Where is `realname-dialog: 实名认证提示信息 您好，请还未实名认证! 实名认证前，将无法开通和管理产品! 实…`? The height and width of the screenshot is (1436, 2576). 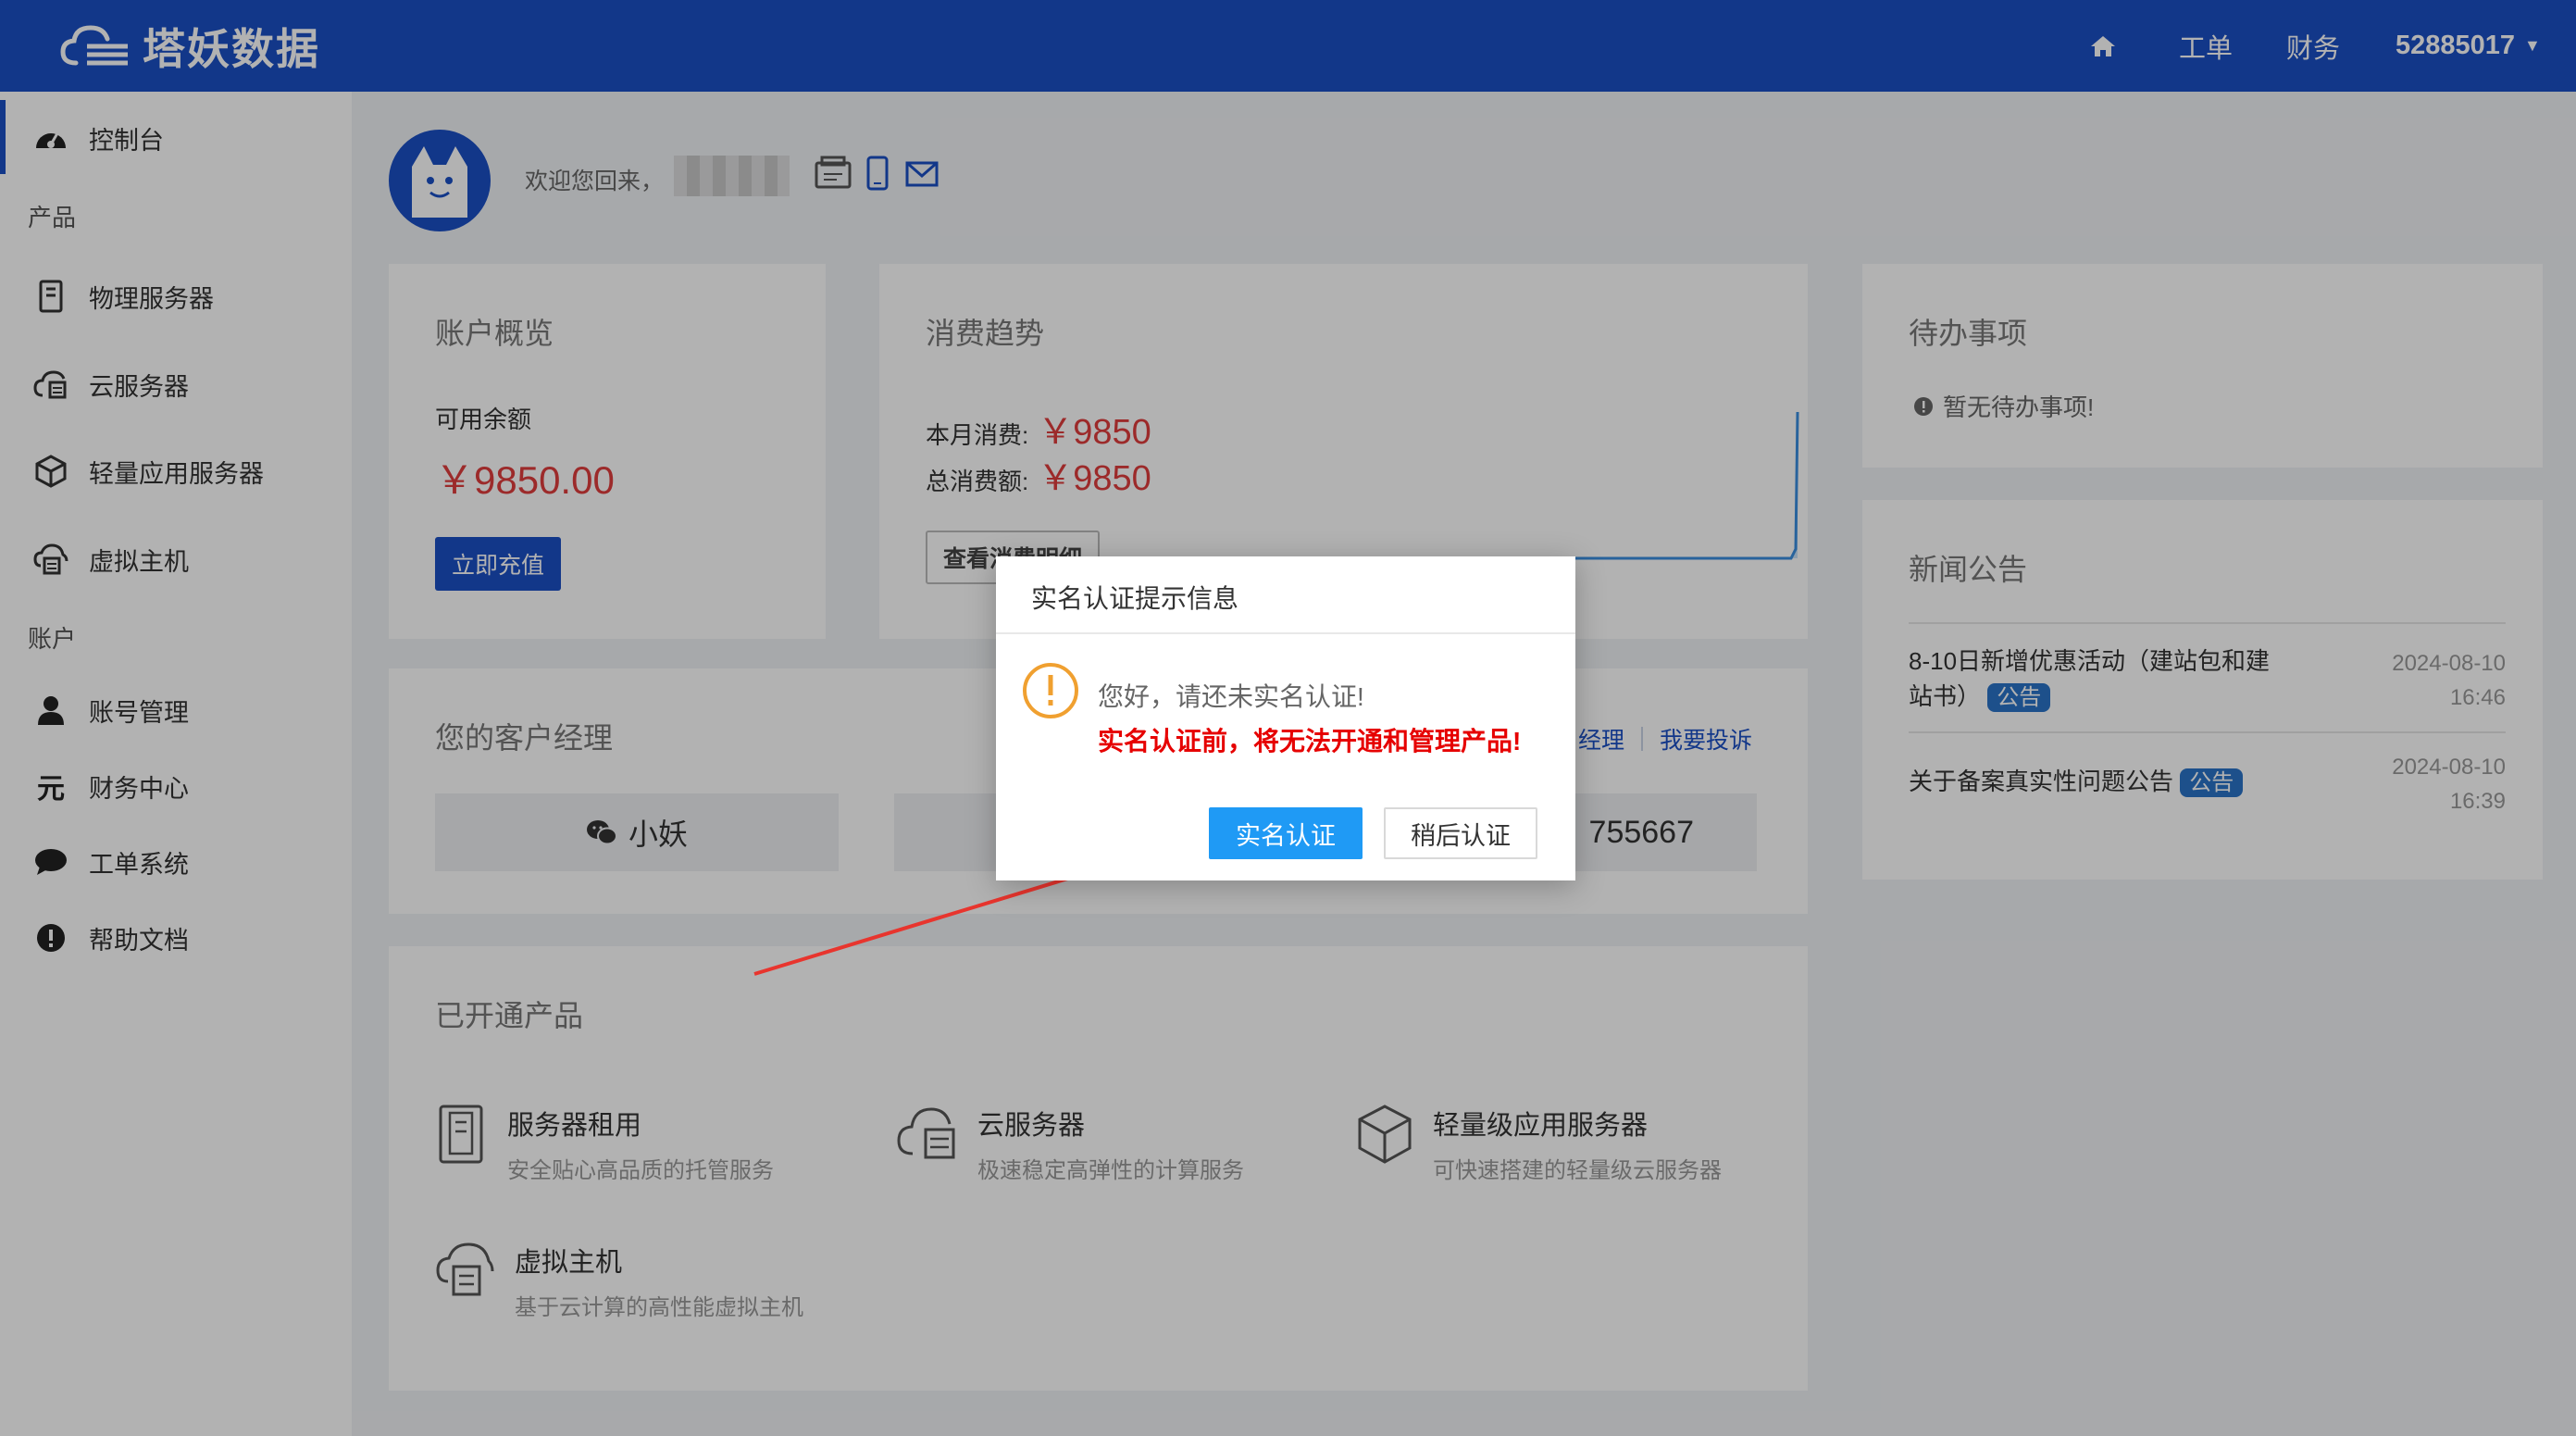 realname-dialog: 实名认证提示信息 您好，请还未实名认证! 实名认证前，将无法开通和管理产品! 实… is located at coordinates (1285, 718).